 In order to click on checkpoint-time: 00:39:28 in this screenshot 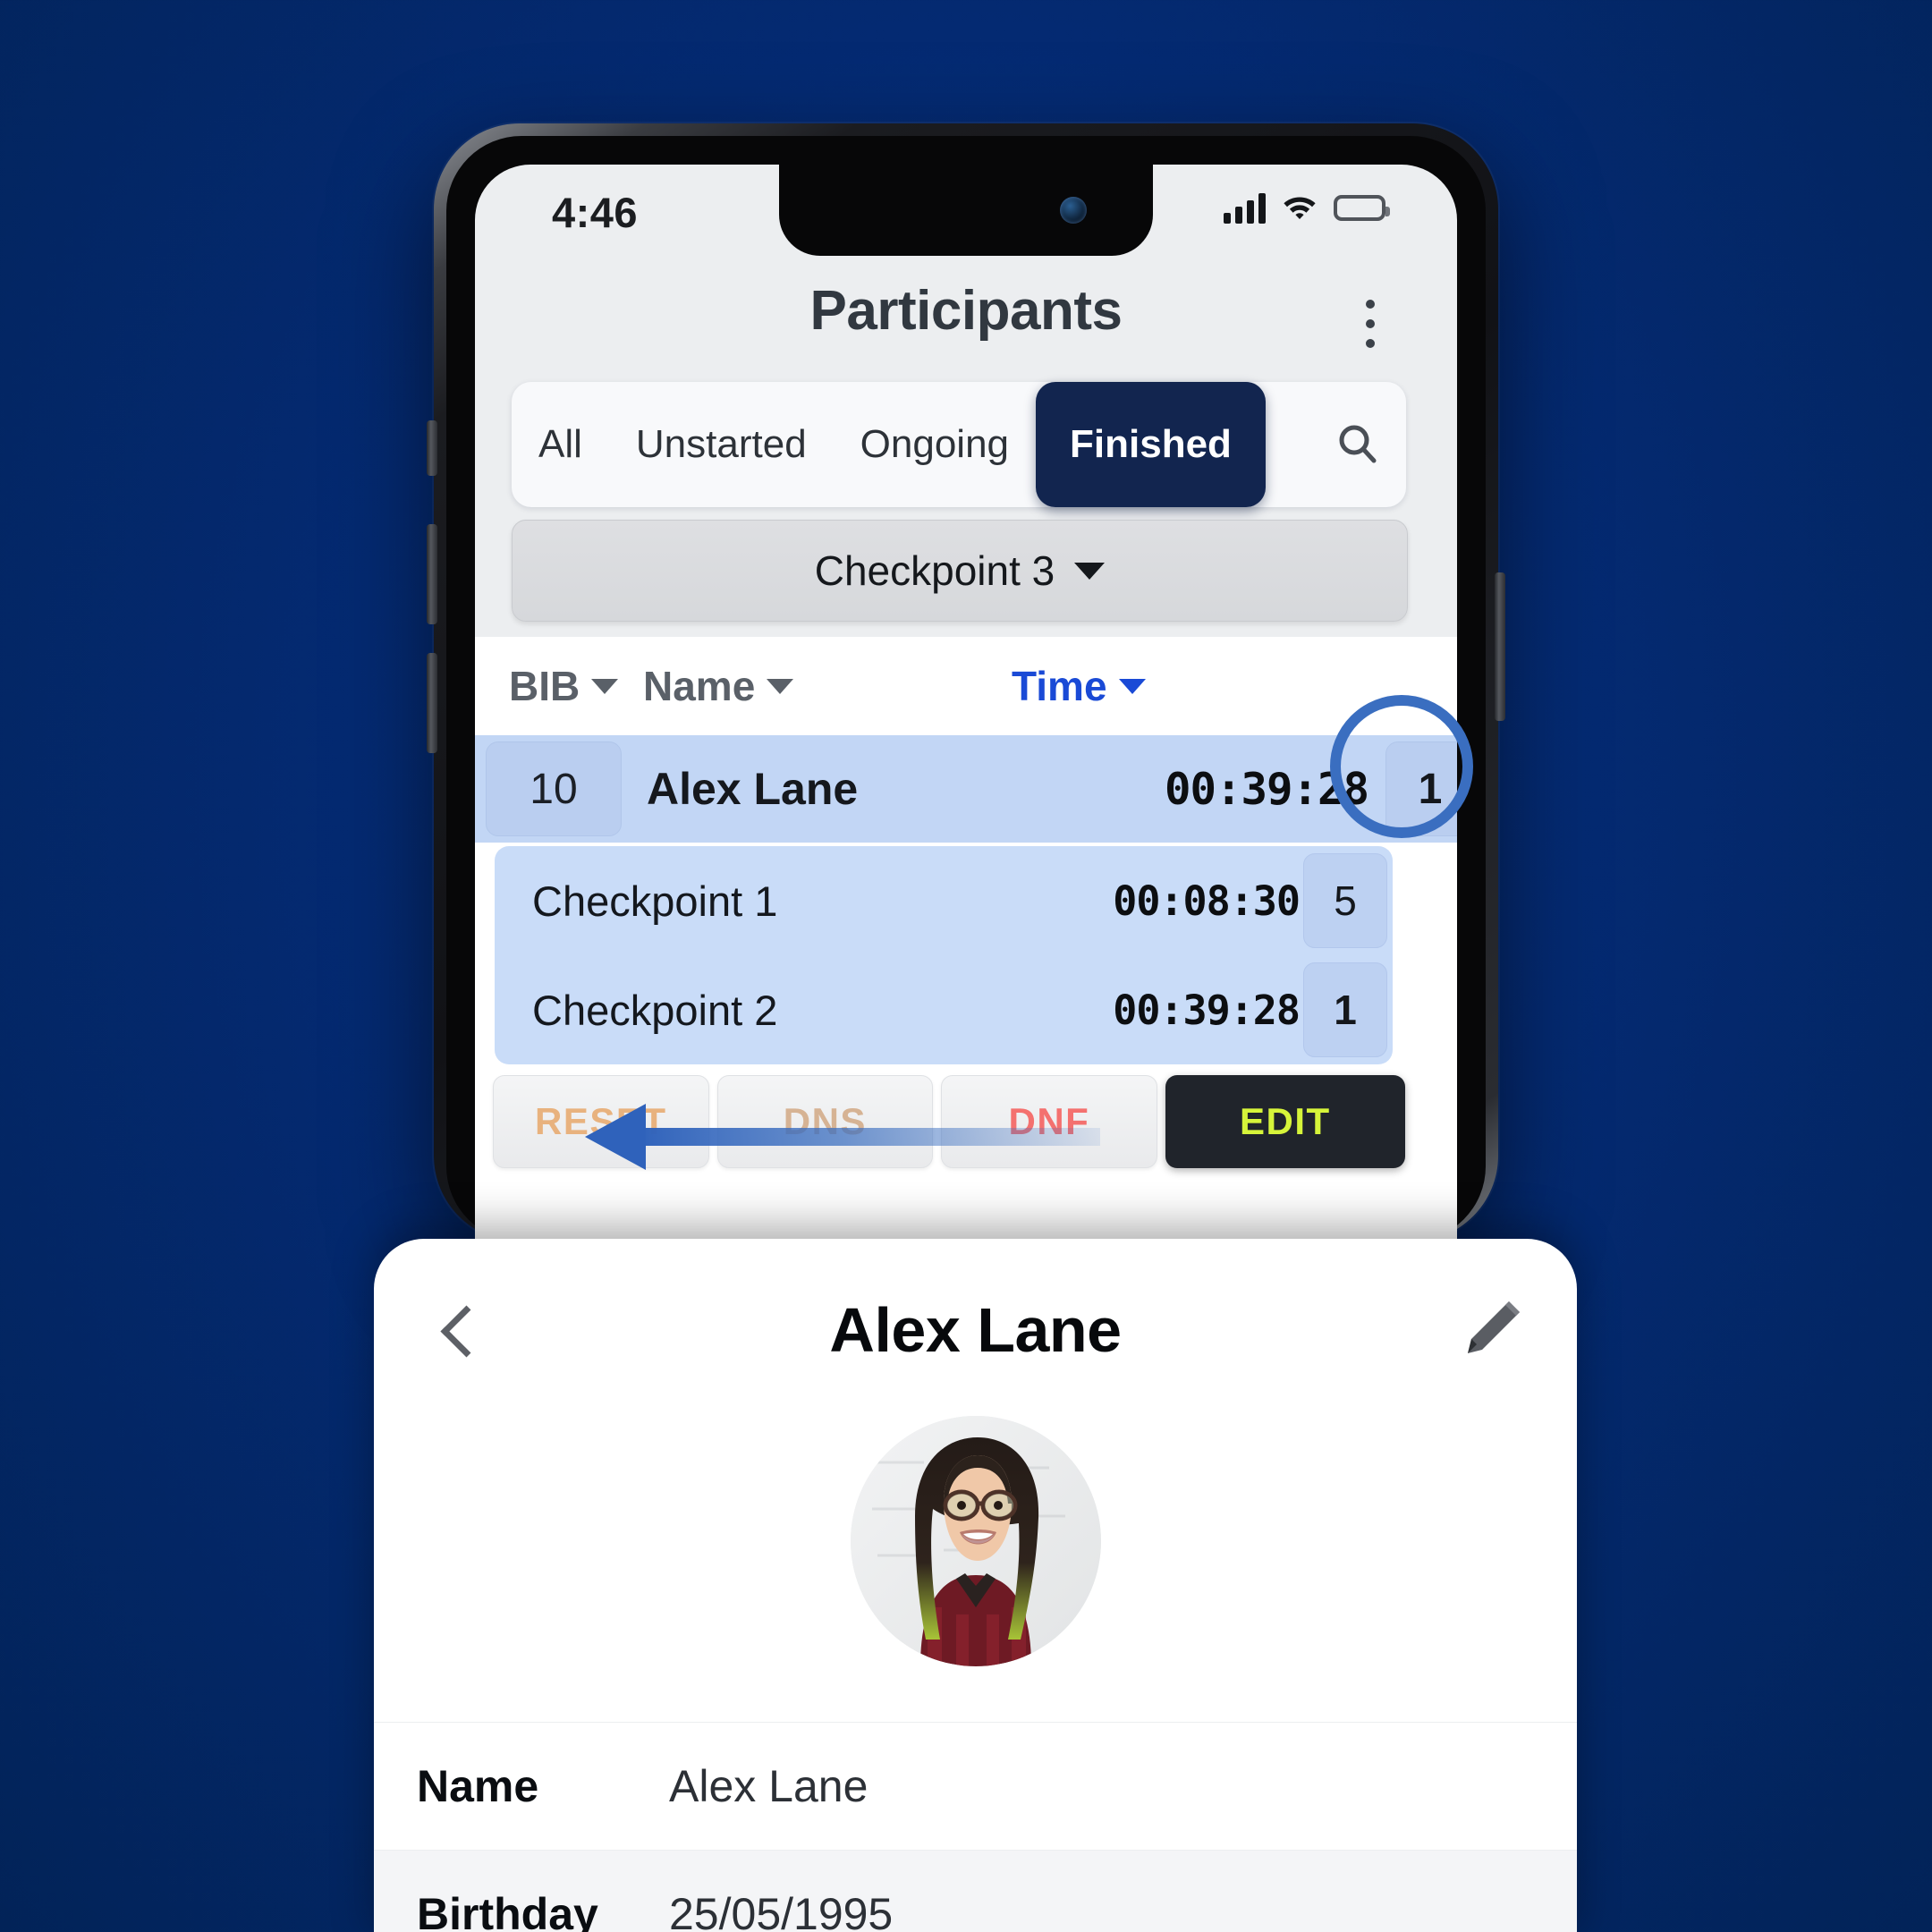, I will do `click(1207, 1010)`.